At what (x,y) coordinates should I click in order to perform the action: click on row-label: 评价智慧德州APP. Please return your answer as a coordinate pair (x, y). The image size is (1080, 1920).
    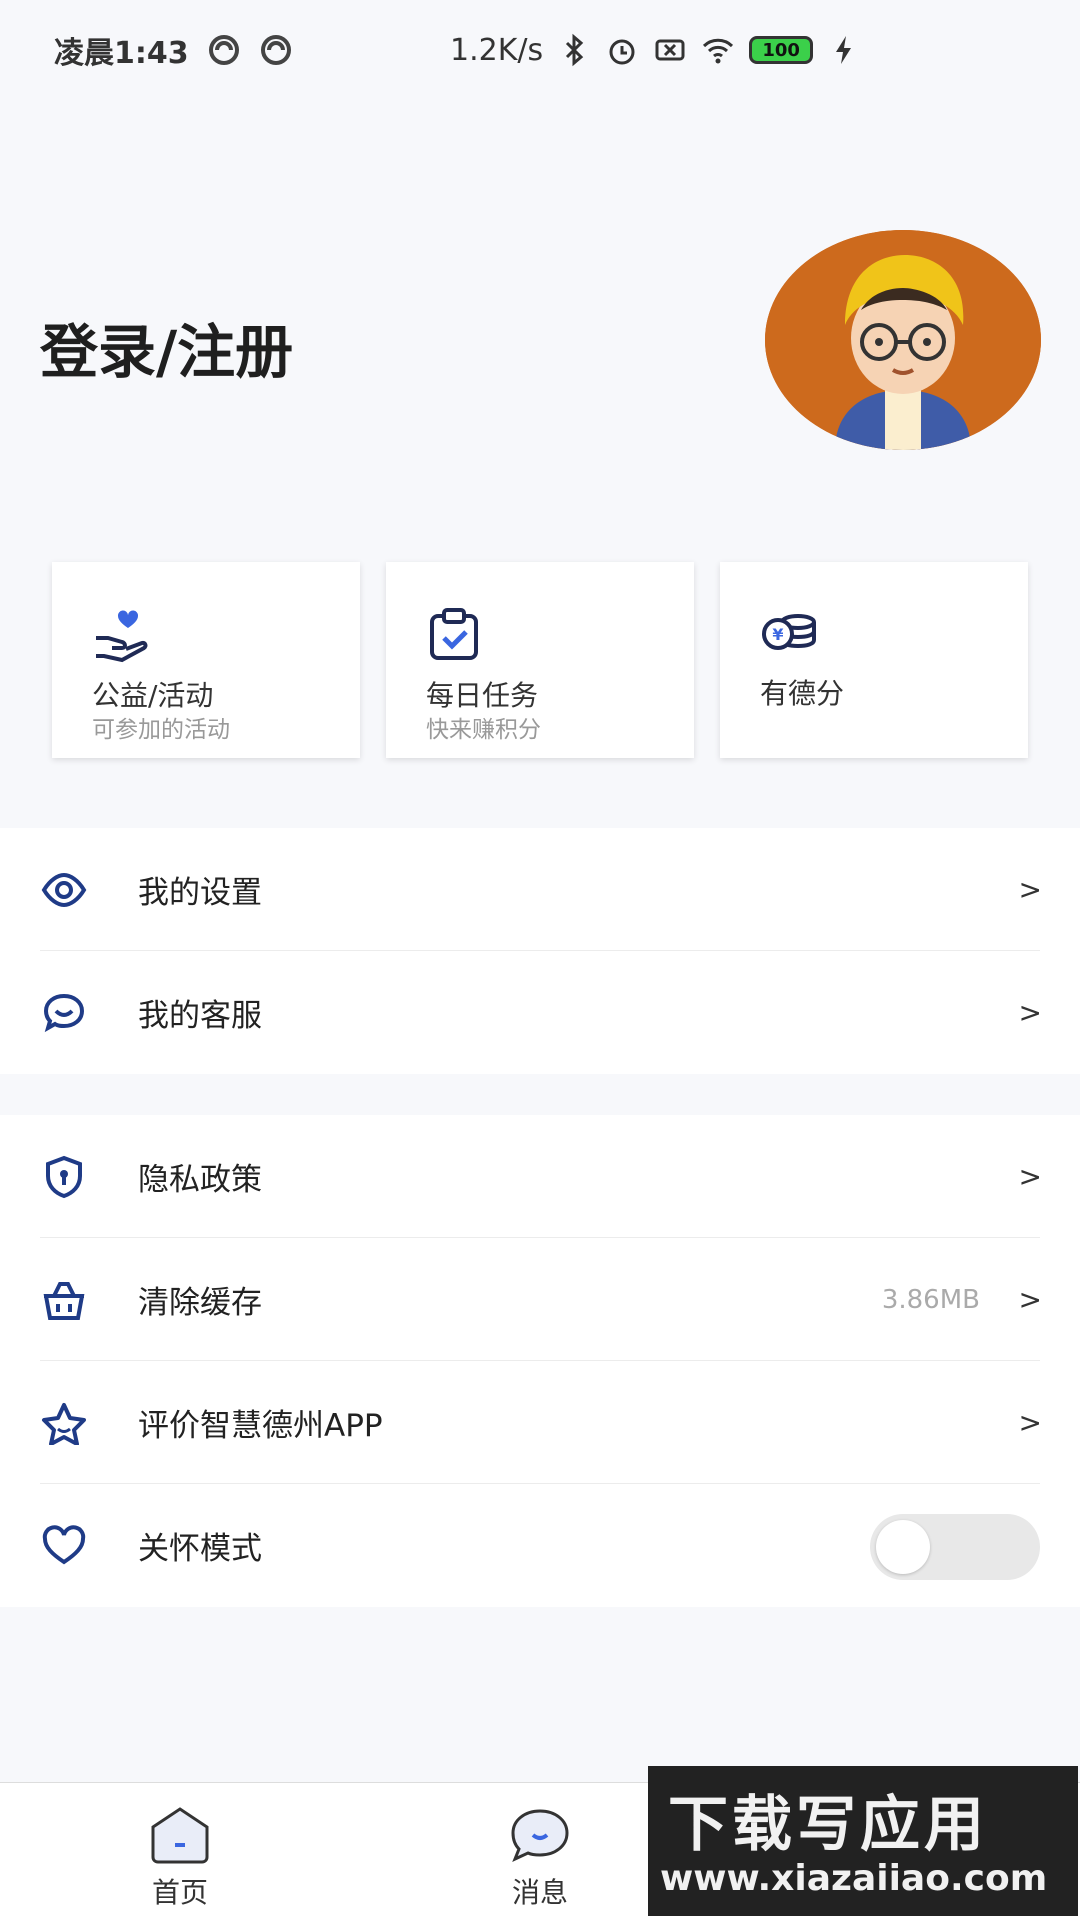
    Looking at the image, I should click on (260, 1426).